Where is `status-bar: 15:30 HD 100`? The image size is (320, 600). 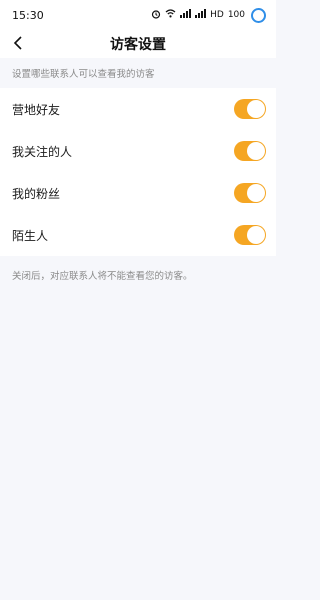
status-bar: 15:30 HD 100 is located at coordinates (138, 15).